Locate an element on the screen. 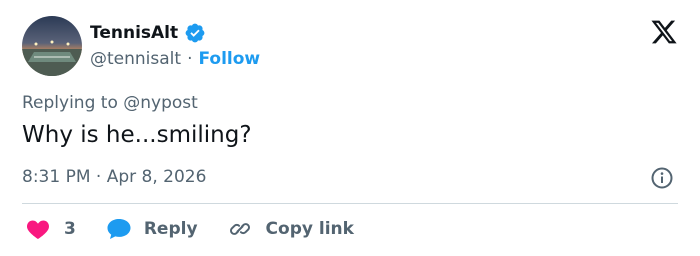  copy-link-button: Copy link is located at coordinates (291, 229).